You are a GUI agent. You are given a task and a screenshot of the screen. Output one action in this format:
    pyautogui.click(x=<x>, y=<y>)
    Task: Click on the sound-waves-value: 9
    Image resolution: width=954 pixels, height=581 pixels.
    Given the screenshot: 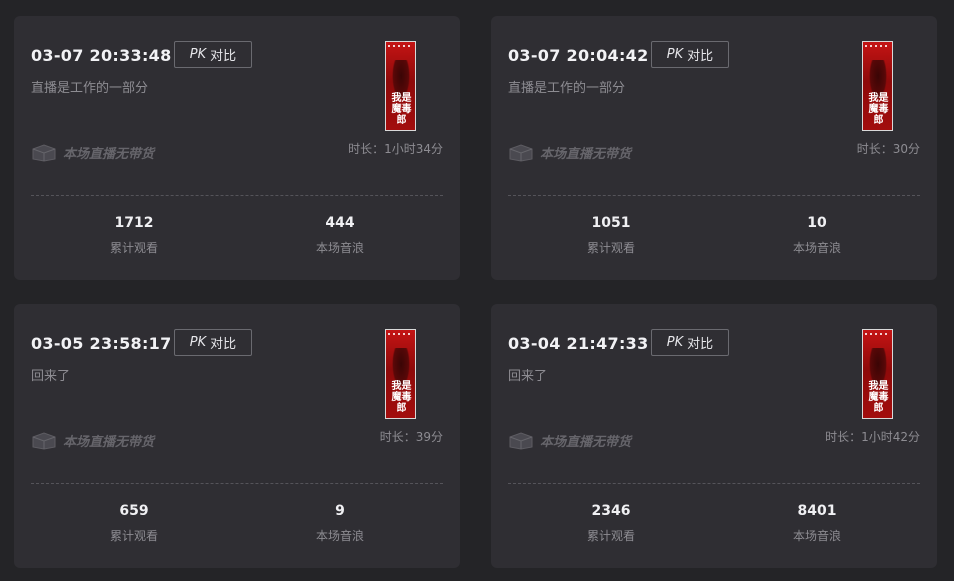 What is the action you would take?
    pyautogui.click(x=340, y=511)
    